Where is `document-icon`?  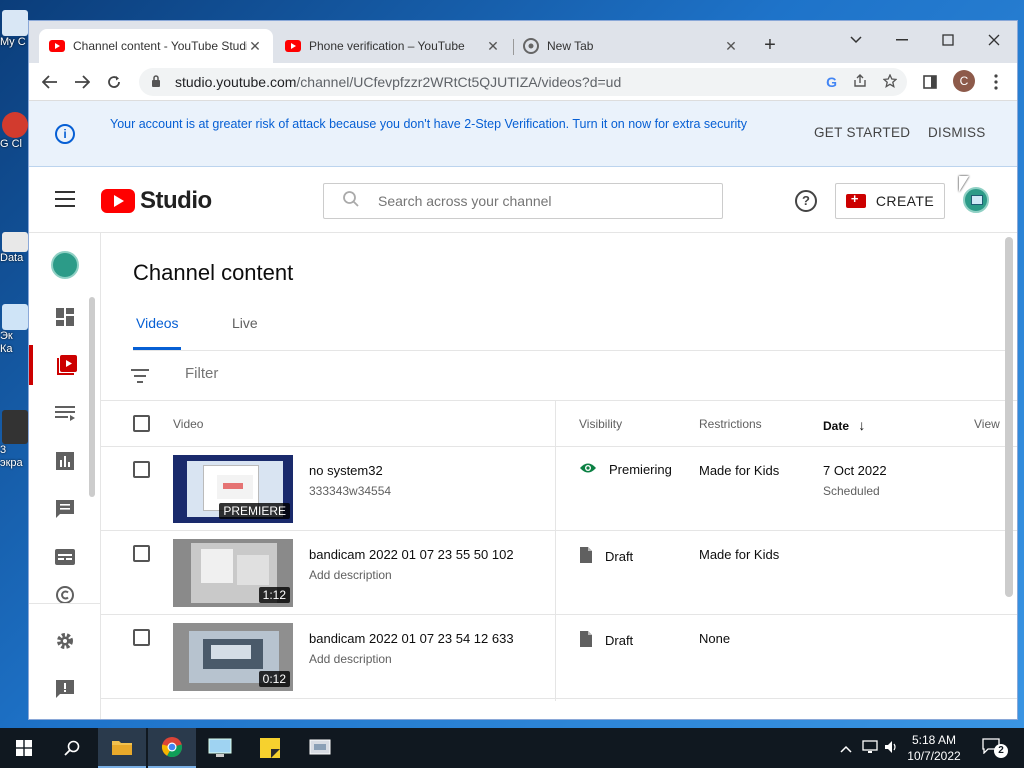 document-icon is located at coordinates (15, 317).